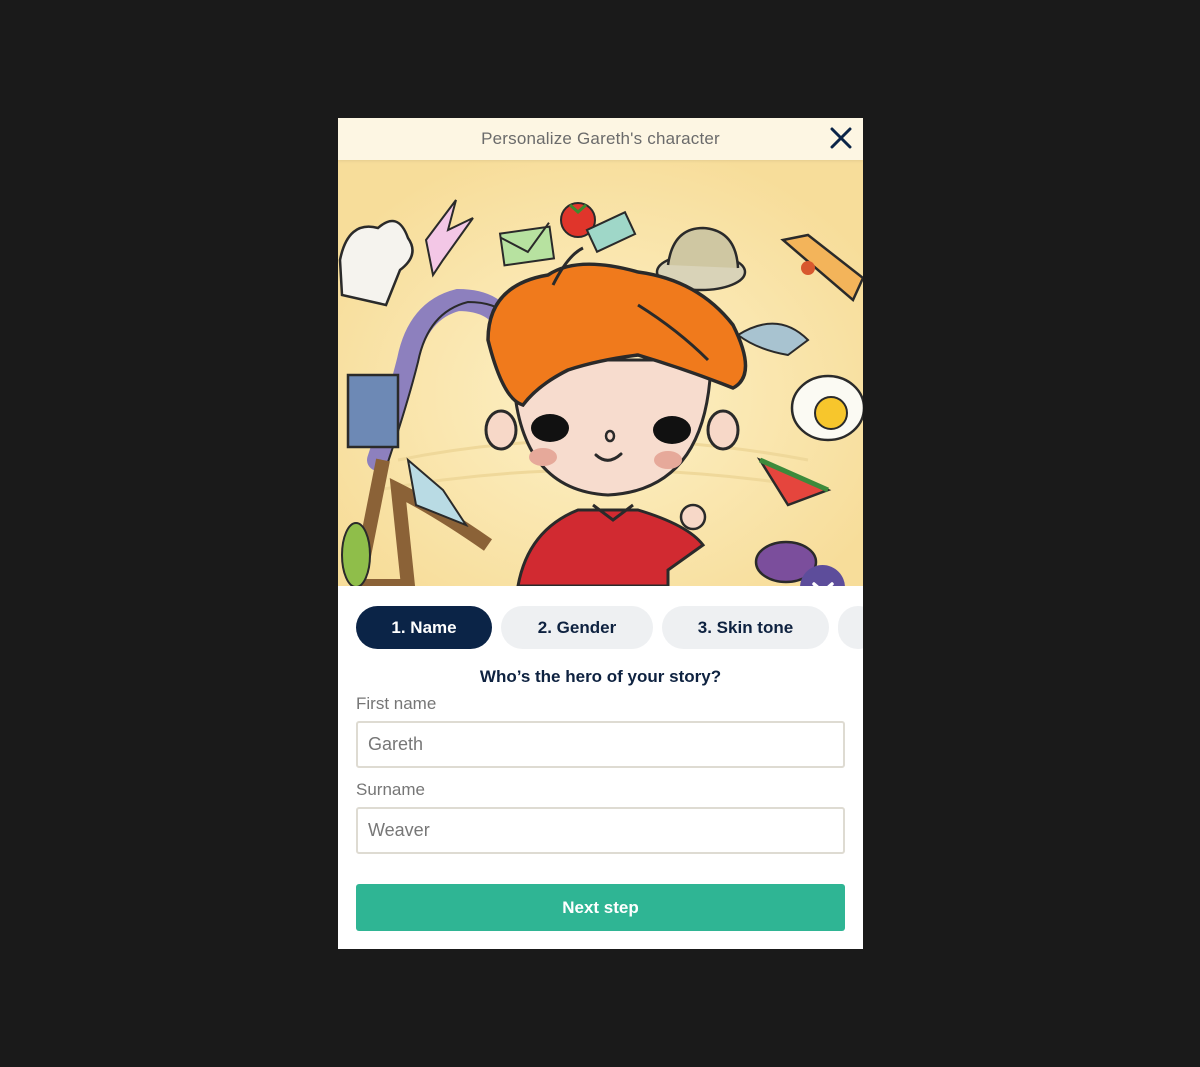 This screenshot has height=1067, width=1200. I want to click on close-button, so click(841, 138).